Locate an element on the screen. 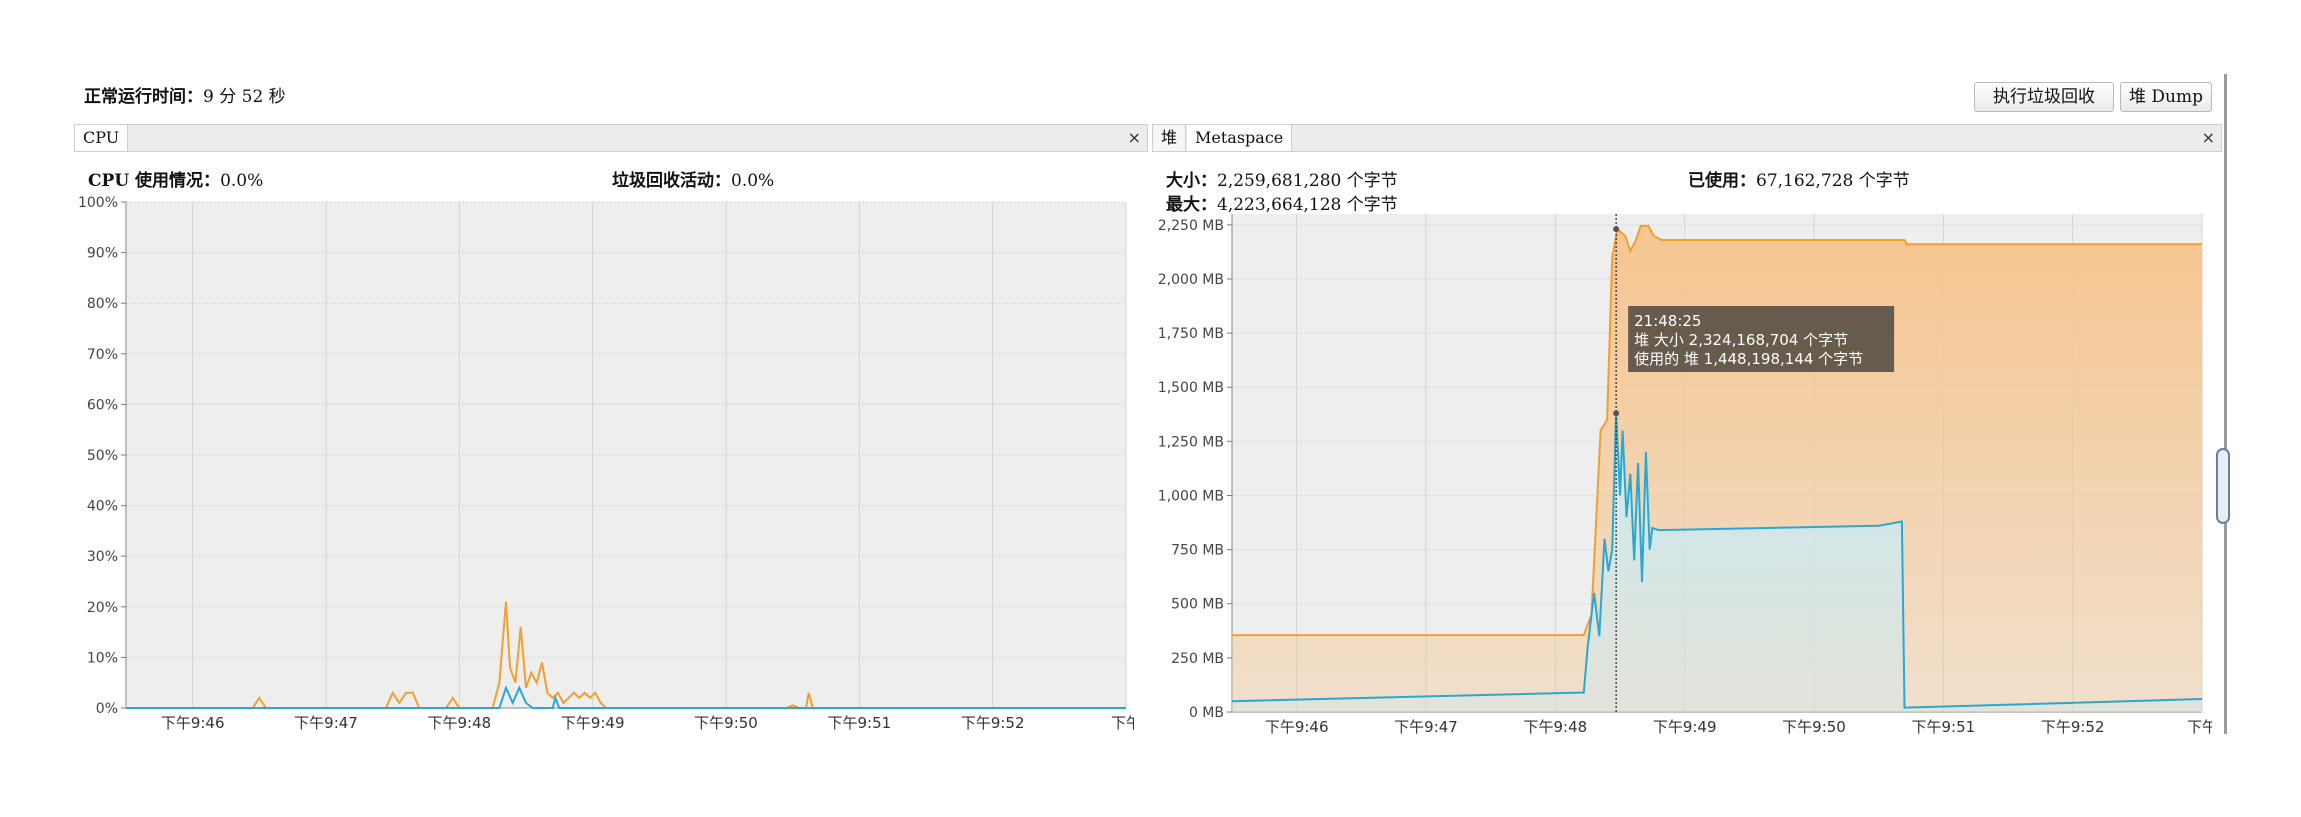 The image size is (2301, 817). tooltip-heap-size: 堆 大小 2,324,168,704 个字节 is located at coordinates (1741, 340).